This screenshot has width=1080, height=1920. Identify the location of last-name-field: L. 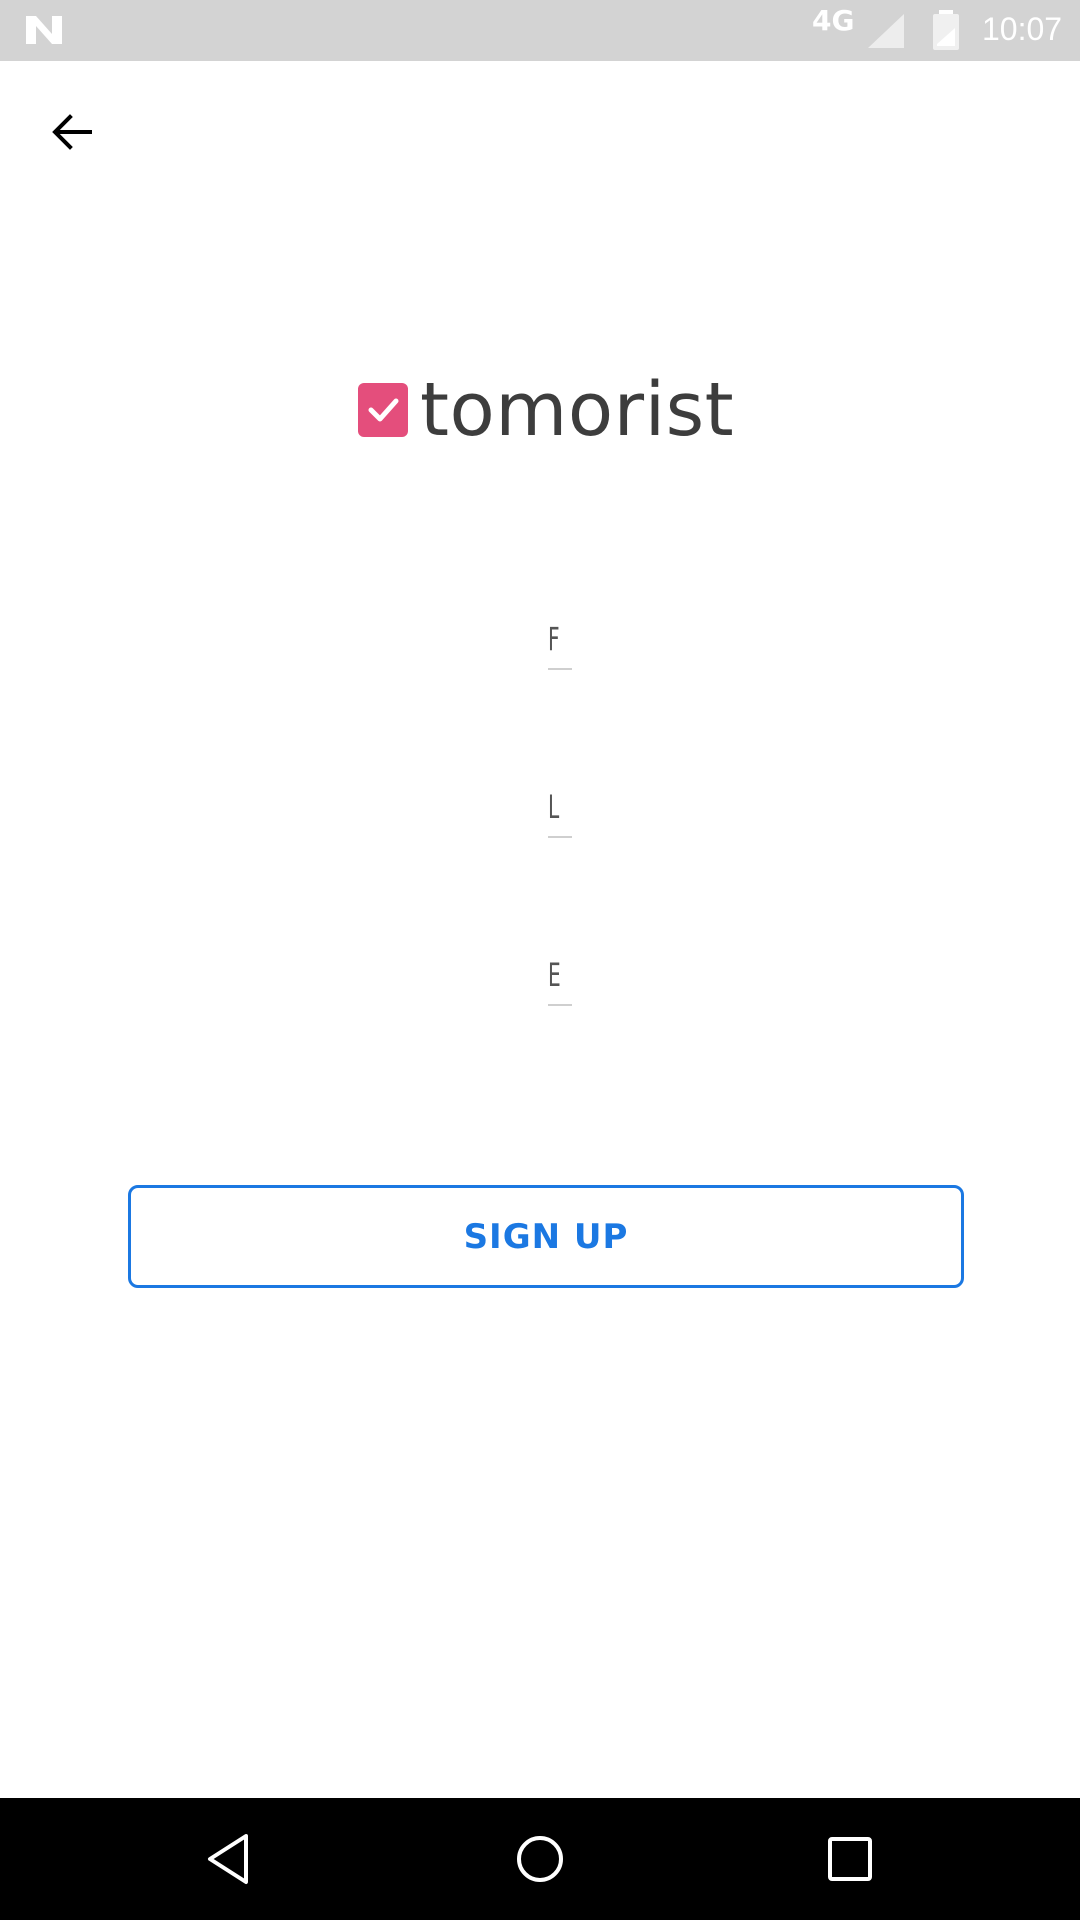
(560, 810).